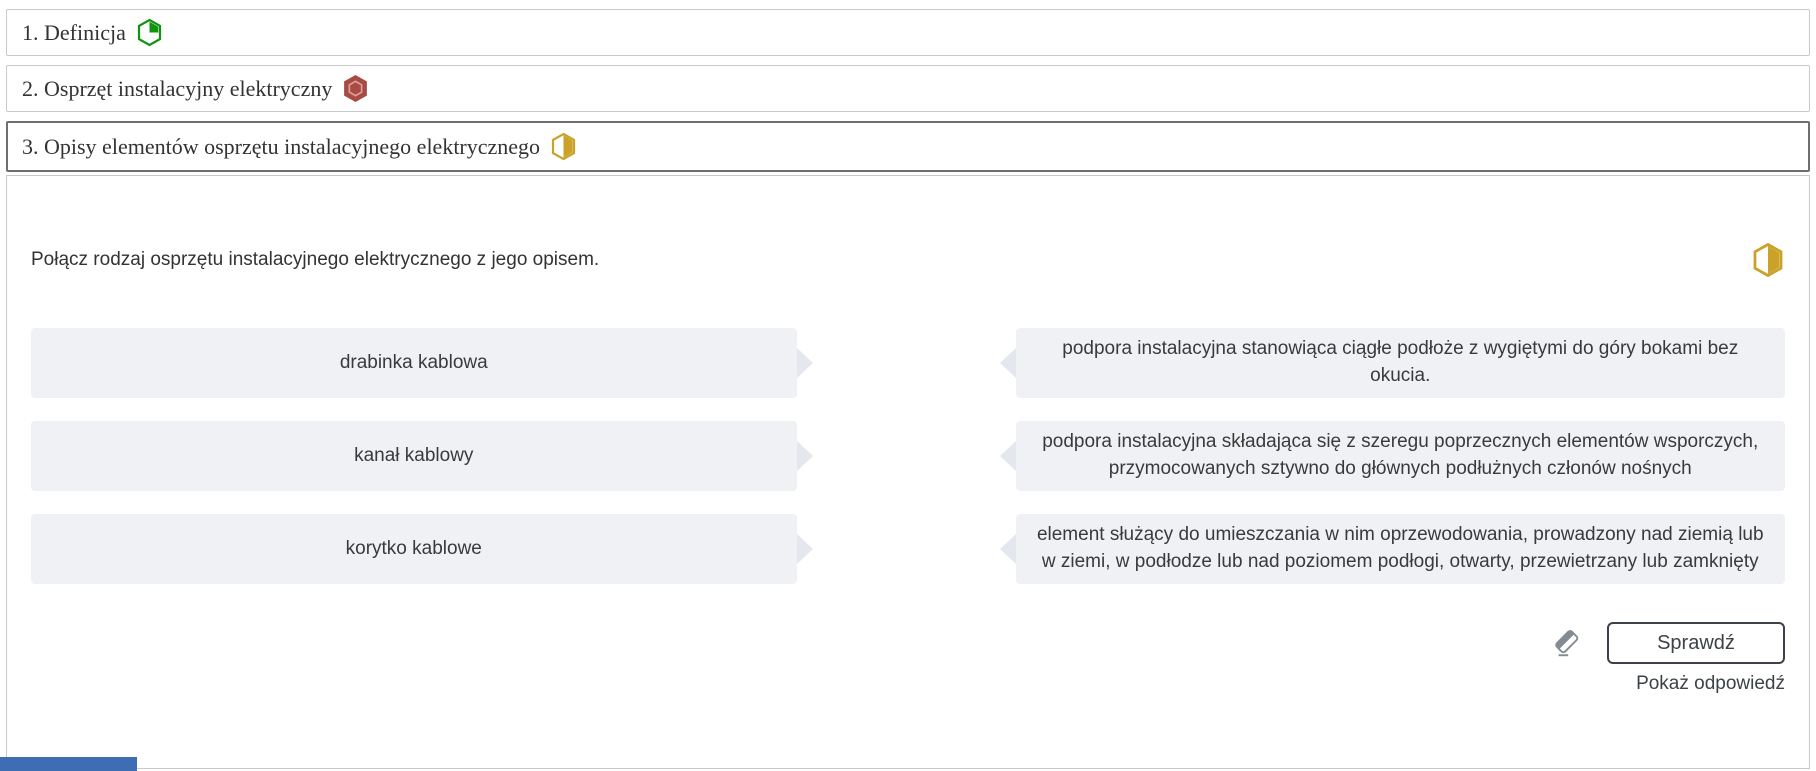  I want to click on match-left-label: kanał kablowy, so click(414, 455).